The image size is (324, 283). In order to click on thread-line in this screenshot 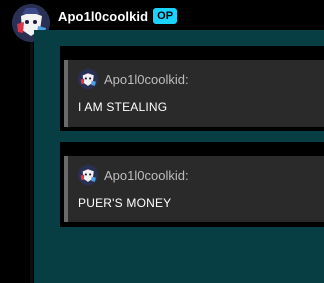, I will do `click(31, 162)`.